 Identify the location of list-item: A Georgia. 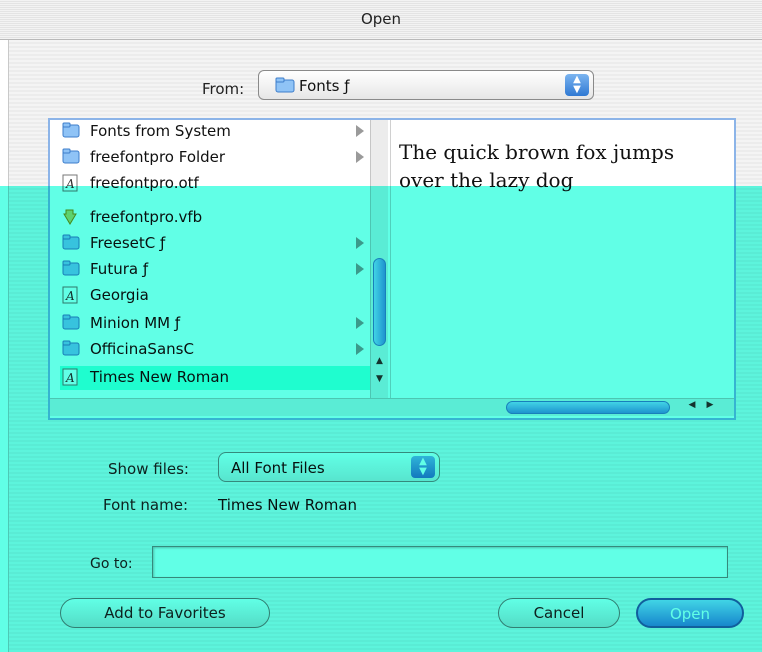
(220, 296).